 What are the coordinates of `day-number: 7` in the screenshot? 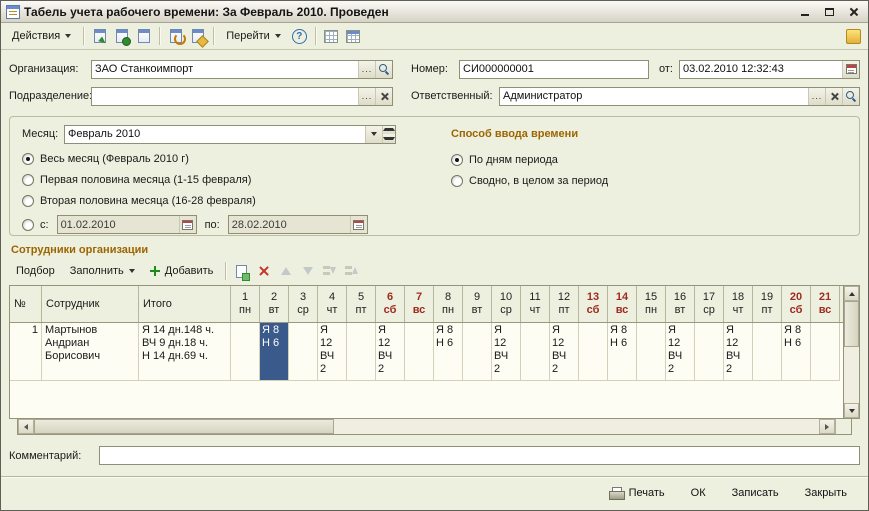 It's located at (419, 297).